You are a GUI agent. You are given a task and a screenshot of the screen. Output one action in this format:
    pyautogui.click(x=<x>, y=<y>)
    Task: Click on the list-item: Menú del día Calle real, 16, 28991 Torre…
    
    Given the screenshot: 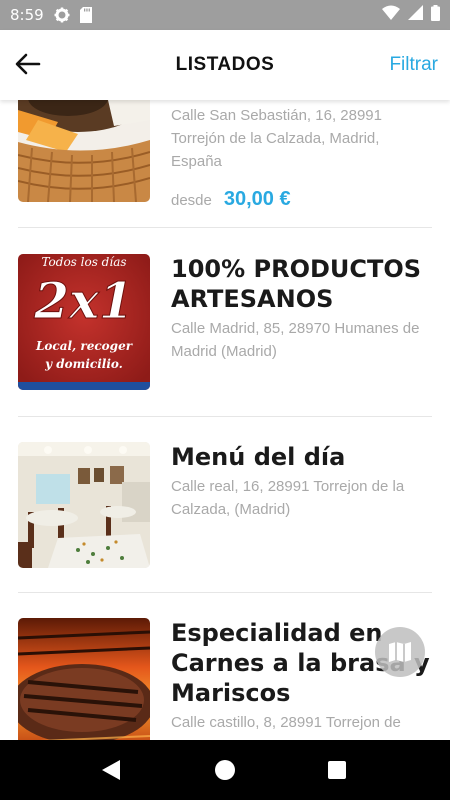 What is the action you would take?
    pyautogui.click(x=225, y=507)
    